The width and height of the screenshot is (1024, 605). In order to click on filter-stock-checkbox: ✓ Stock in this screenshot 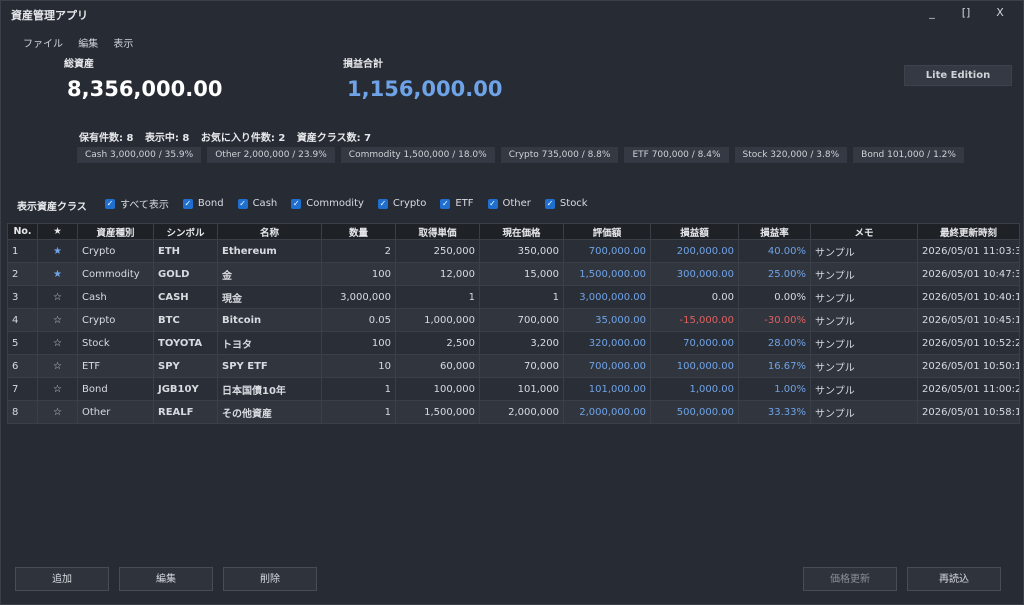, I will do `click(566, 203)`.